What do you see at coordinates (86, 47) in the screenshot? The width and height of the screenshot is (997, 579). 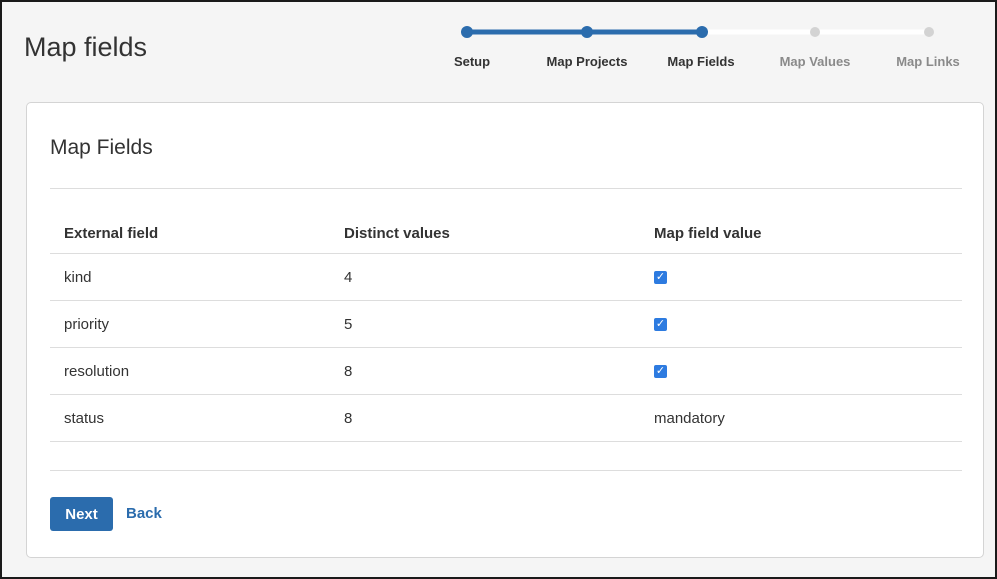 I see `page-title: Map fields` at bounding box center [86, 47].